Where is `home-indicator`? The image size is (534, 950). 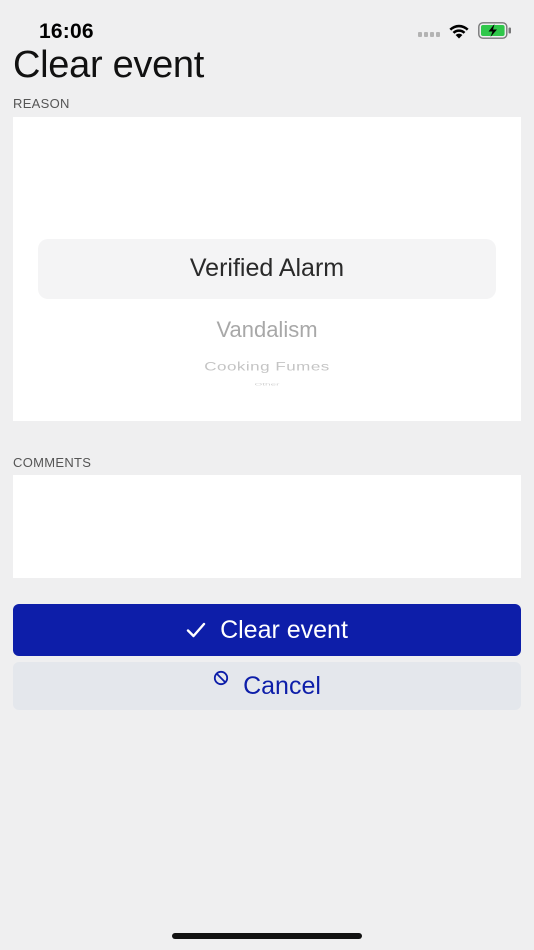
home-indicator is located at coordinates (267, 936).